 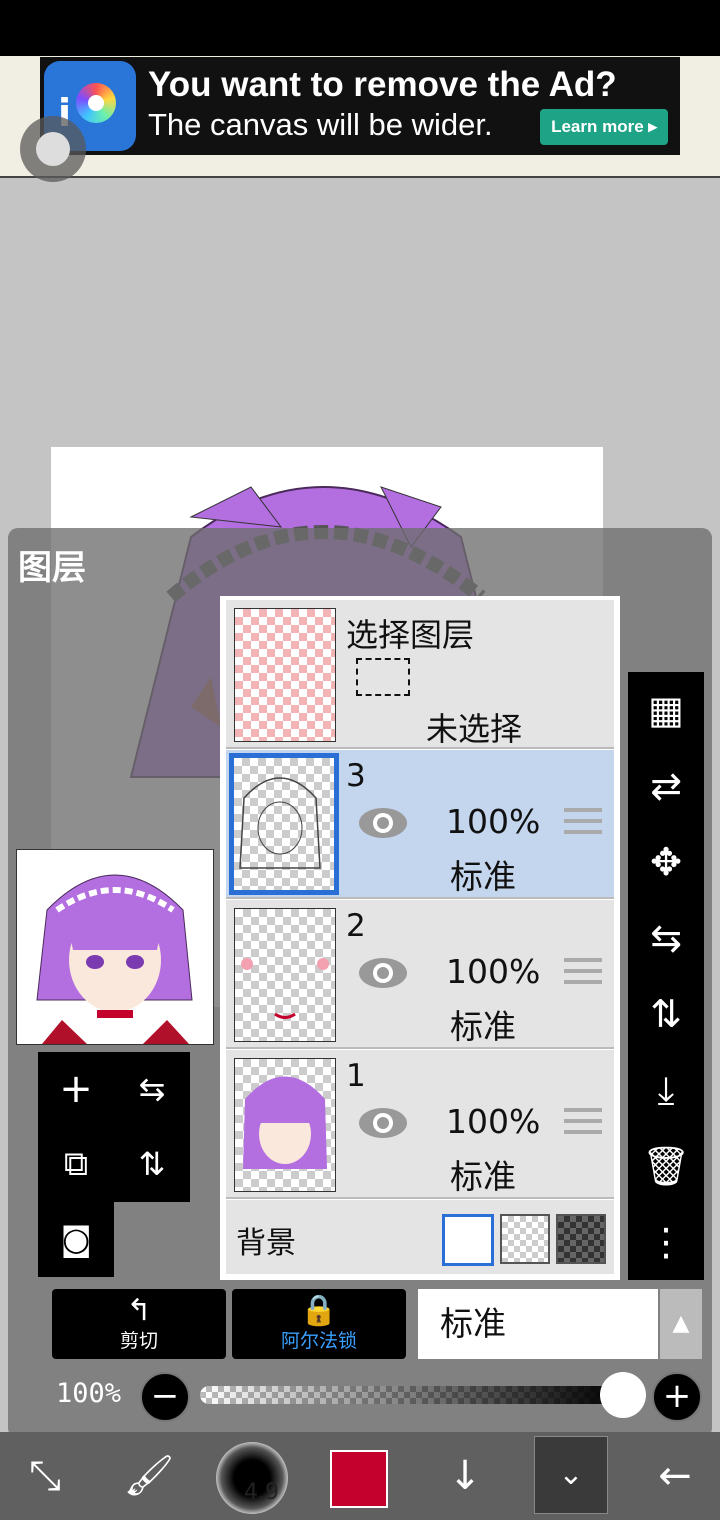 What do you see at coordinates (420, 674) in the screenshot?
I see `selection-layer-row: 选择图层 未选择` at bounding box center [420, 674].